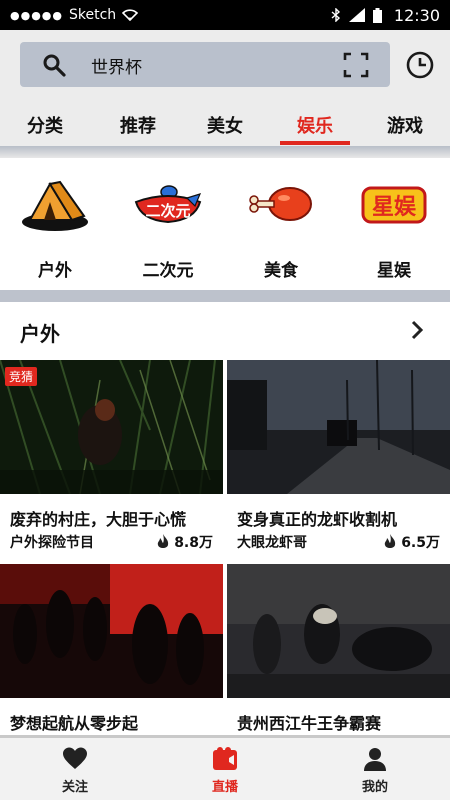  Describe the element at coordinates (21, 376) in the screenshot. I see `quiz-badge: 竞猜` at that location.